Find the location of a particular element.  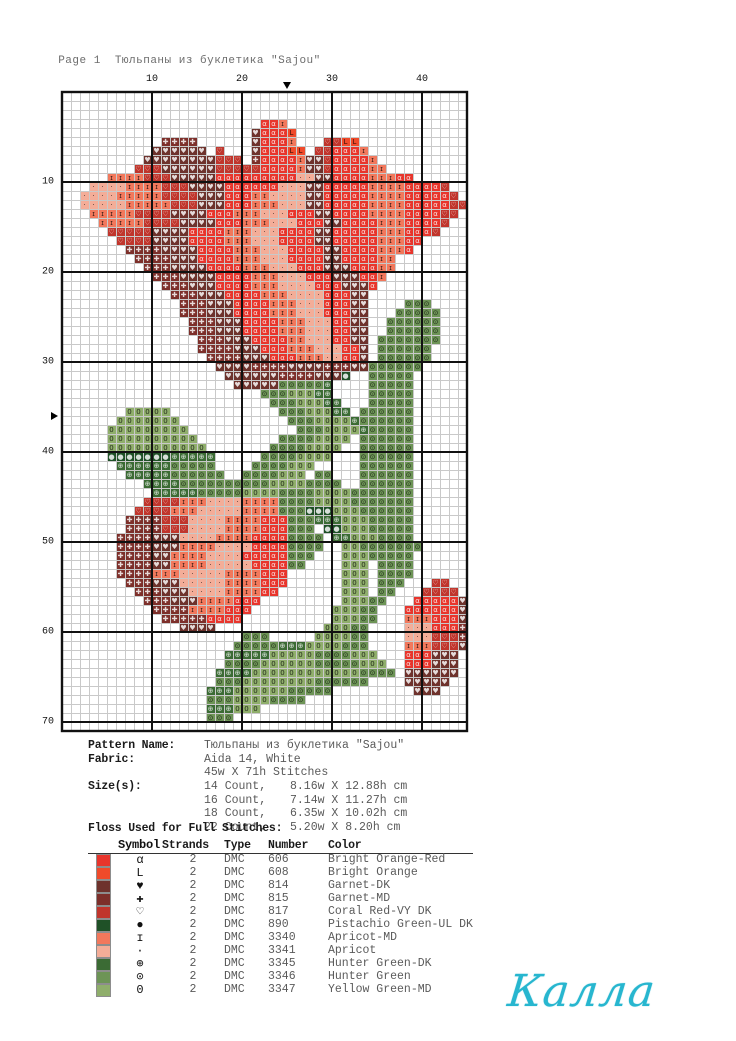

floss-symbol: ♡ is located at coordinates (140, 912).